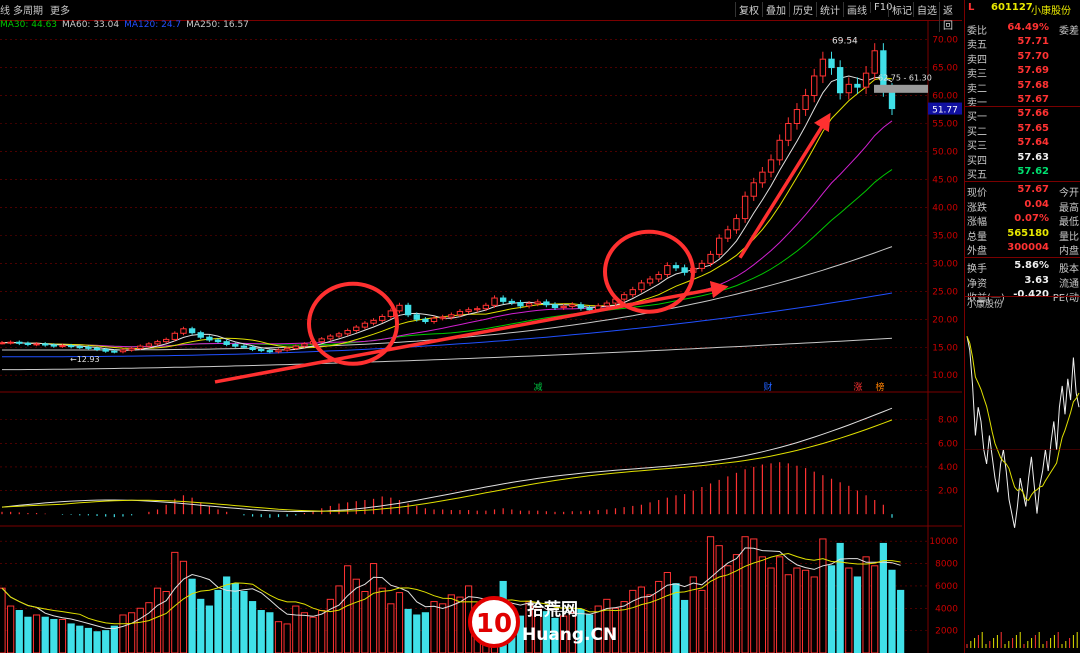 The image size is (1080, 653). What do you see at coordinates (28, 9) in the screenshot?
I see `toolbar-item-multi-period: 多周期` at bounding box center [28, 9].